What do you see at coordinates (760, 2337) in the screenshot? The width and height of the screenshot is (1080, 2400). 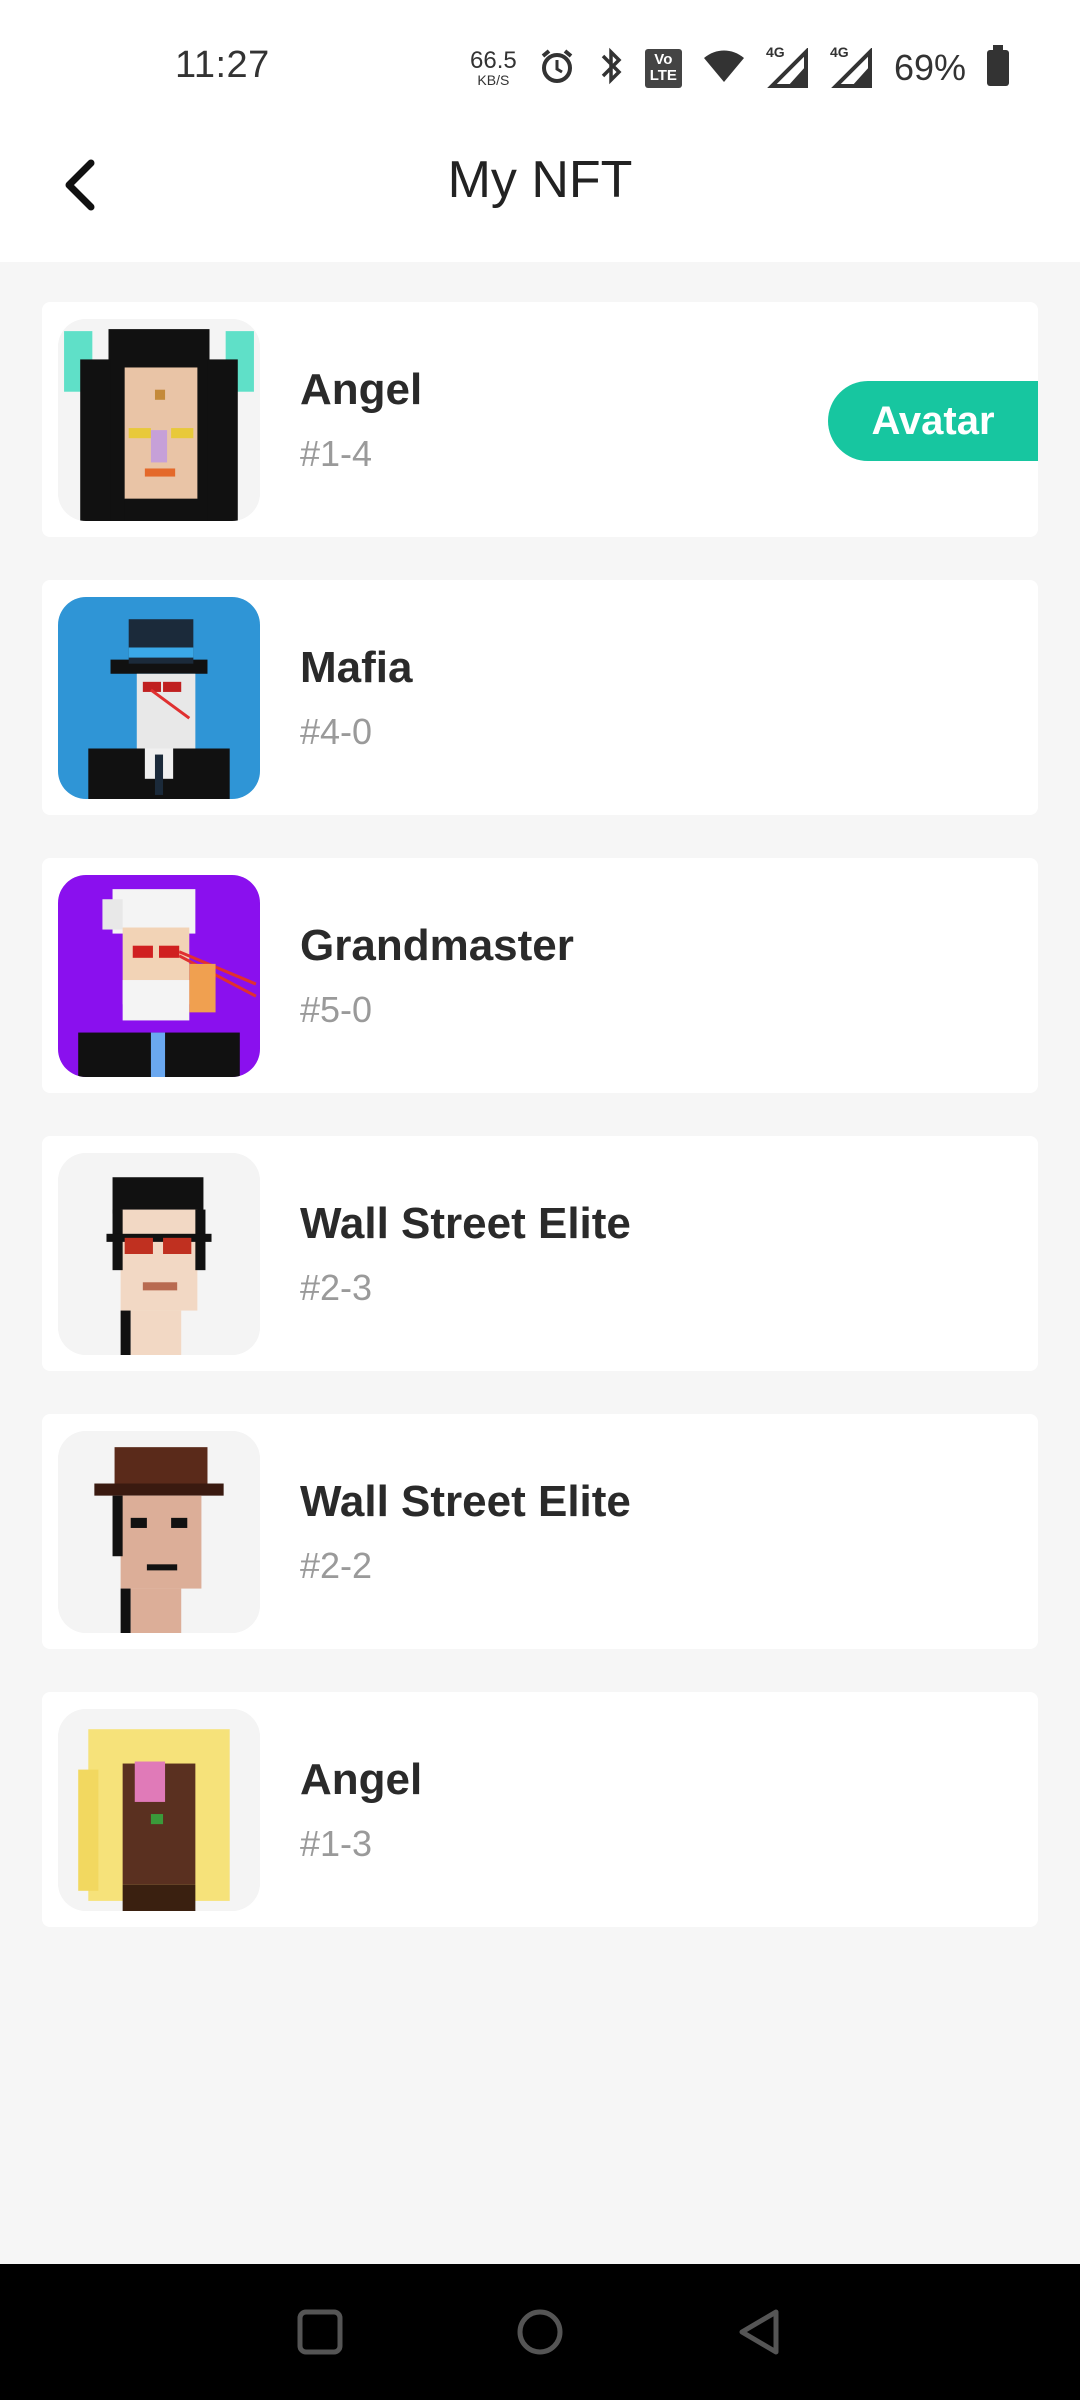 I see `triangle-back-icon` at bounding box center [760, 2337].